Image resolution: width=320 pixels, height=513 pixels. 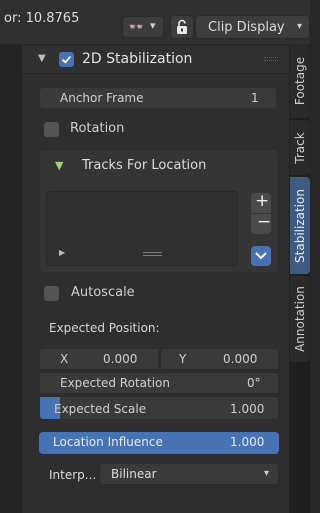 I want to click on anchor-frame-field: Anchor Frame 1, so click(x=158, y=98).